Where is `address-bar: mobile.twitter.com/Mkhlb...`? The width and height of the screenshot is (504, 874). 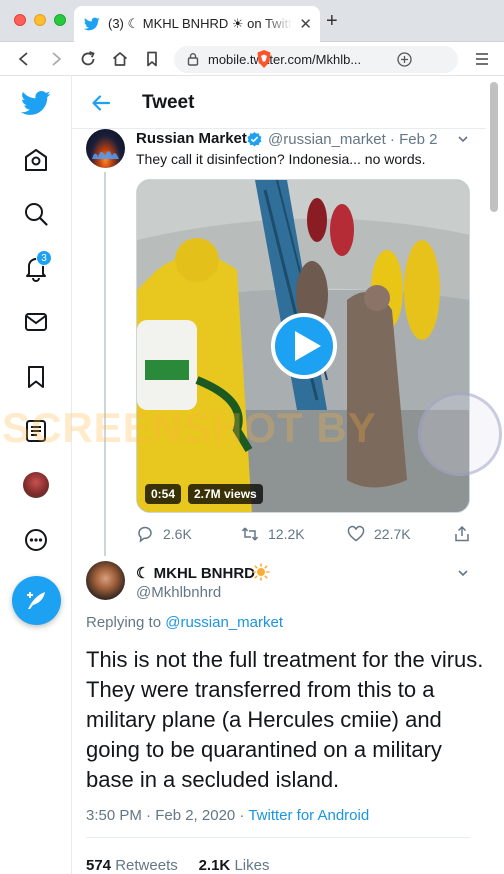 address-bar: mobile.twitter.com/Mkhlb... is located at coordinates (316, 59).